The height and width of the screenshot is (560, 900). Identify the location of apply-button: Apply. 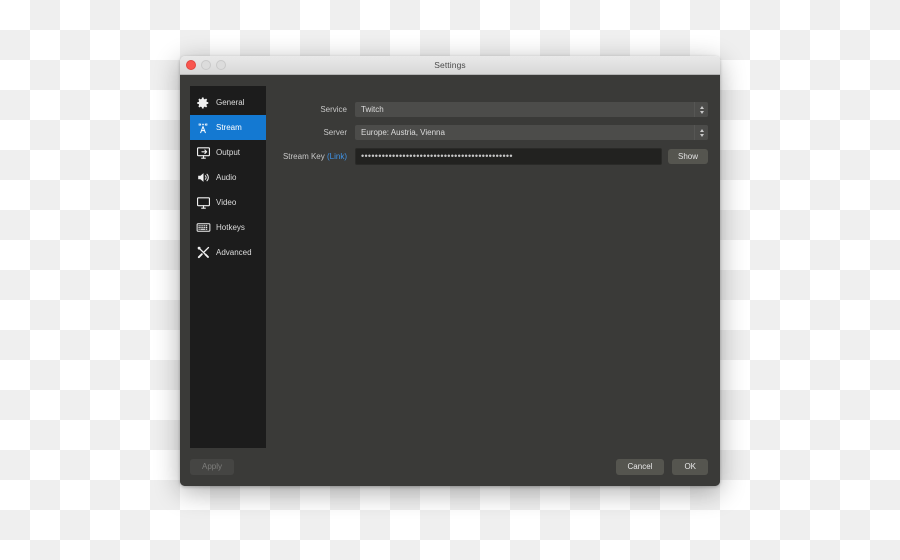
(212, 467).